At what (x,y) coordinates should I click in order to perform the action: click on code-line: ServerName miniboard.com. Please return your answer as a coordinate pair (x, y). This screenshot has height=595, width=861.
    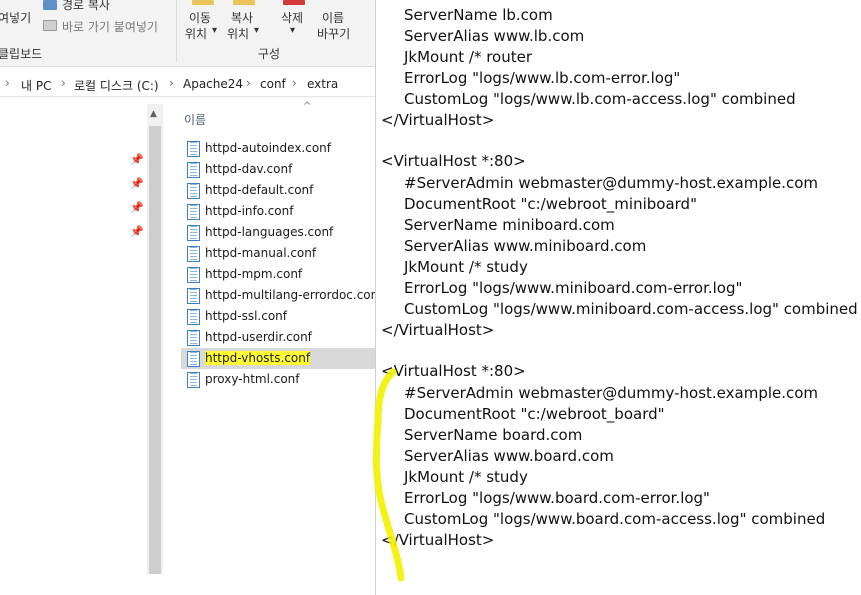
    Looking at the image, I should click on (509, 225).